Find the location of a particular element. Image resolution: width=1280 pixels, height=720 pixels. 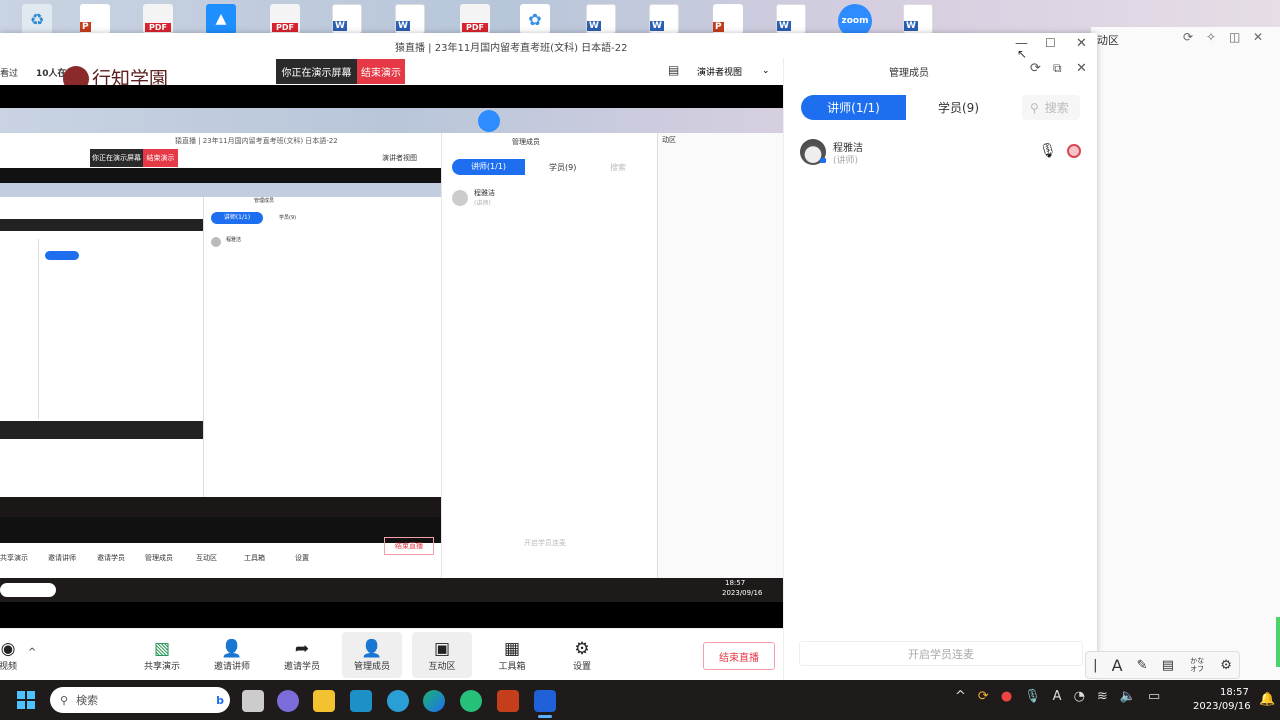

tb-share: ▧ 共享演示 is located at coordinates (162, 655).